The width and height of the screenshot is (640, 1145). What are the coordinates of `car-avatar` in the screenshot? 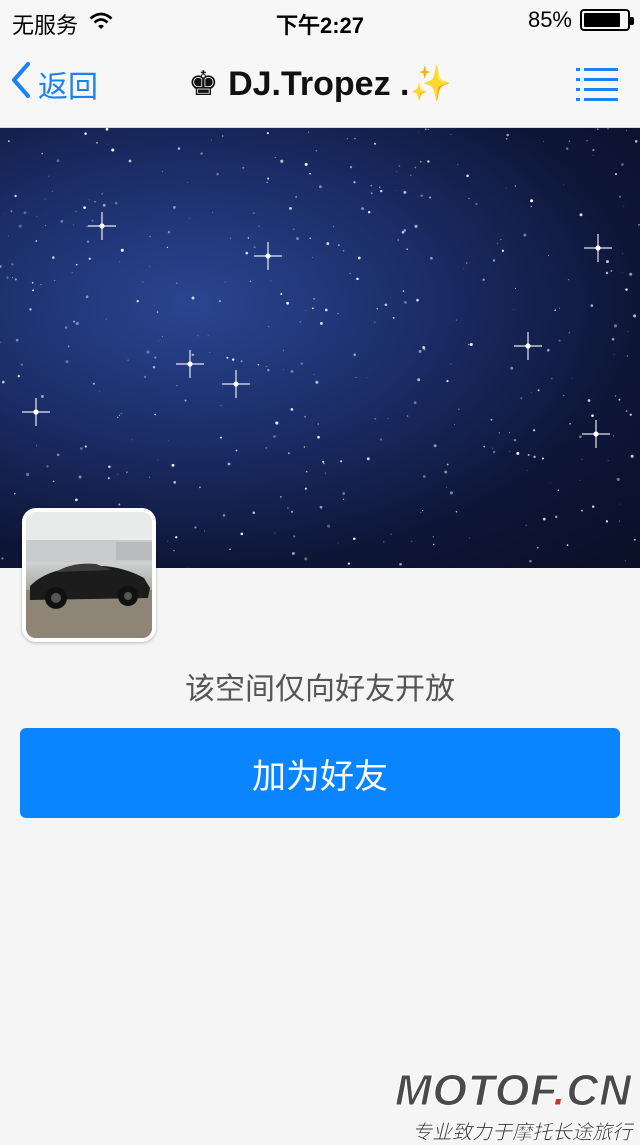 It's located at (89, 575).